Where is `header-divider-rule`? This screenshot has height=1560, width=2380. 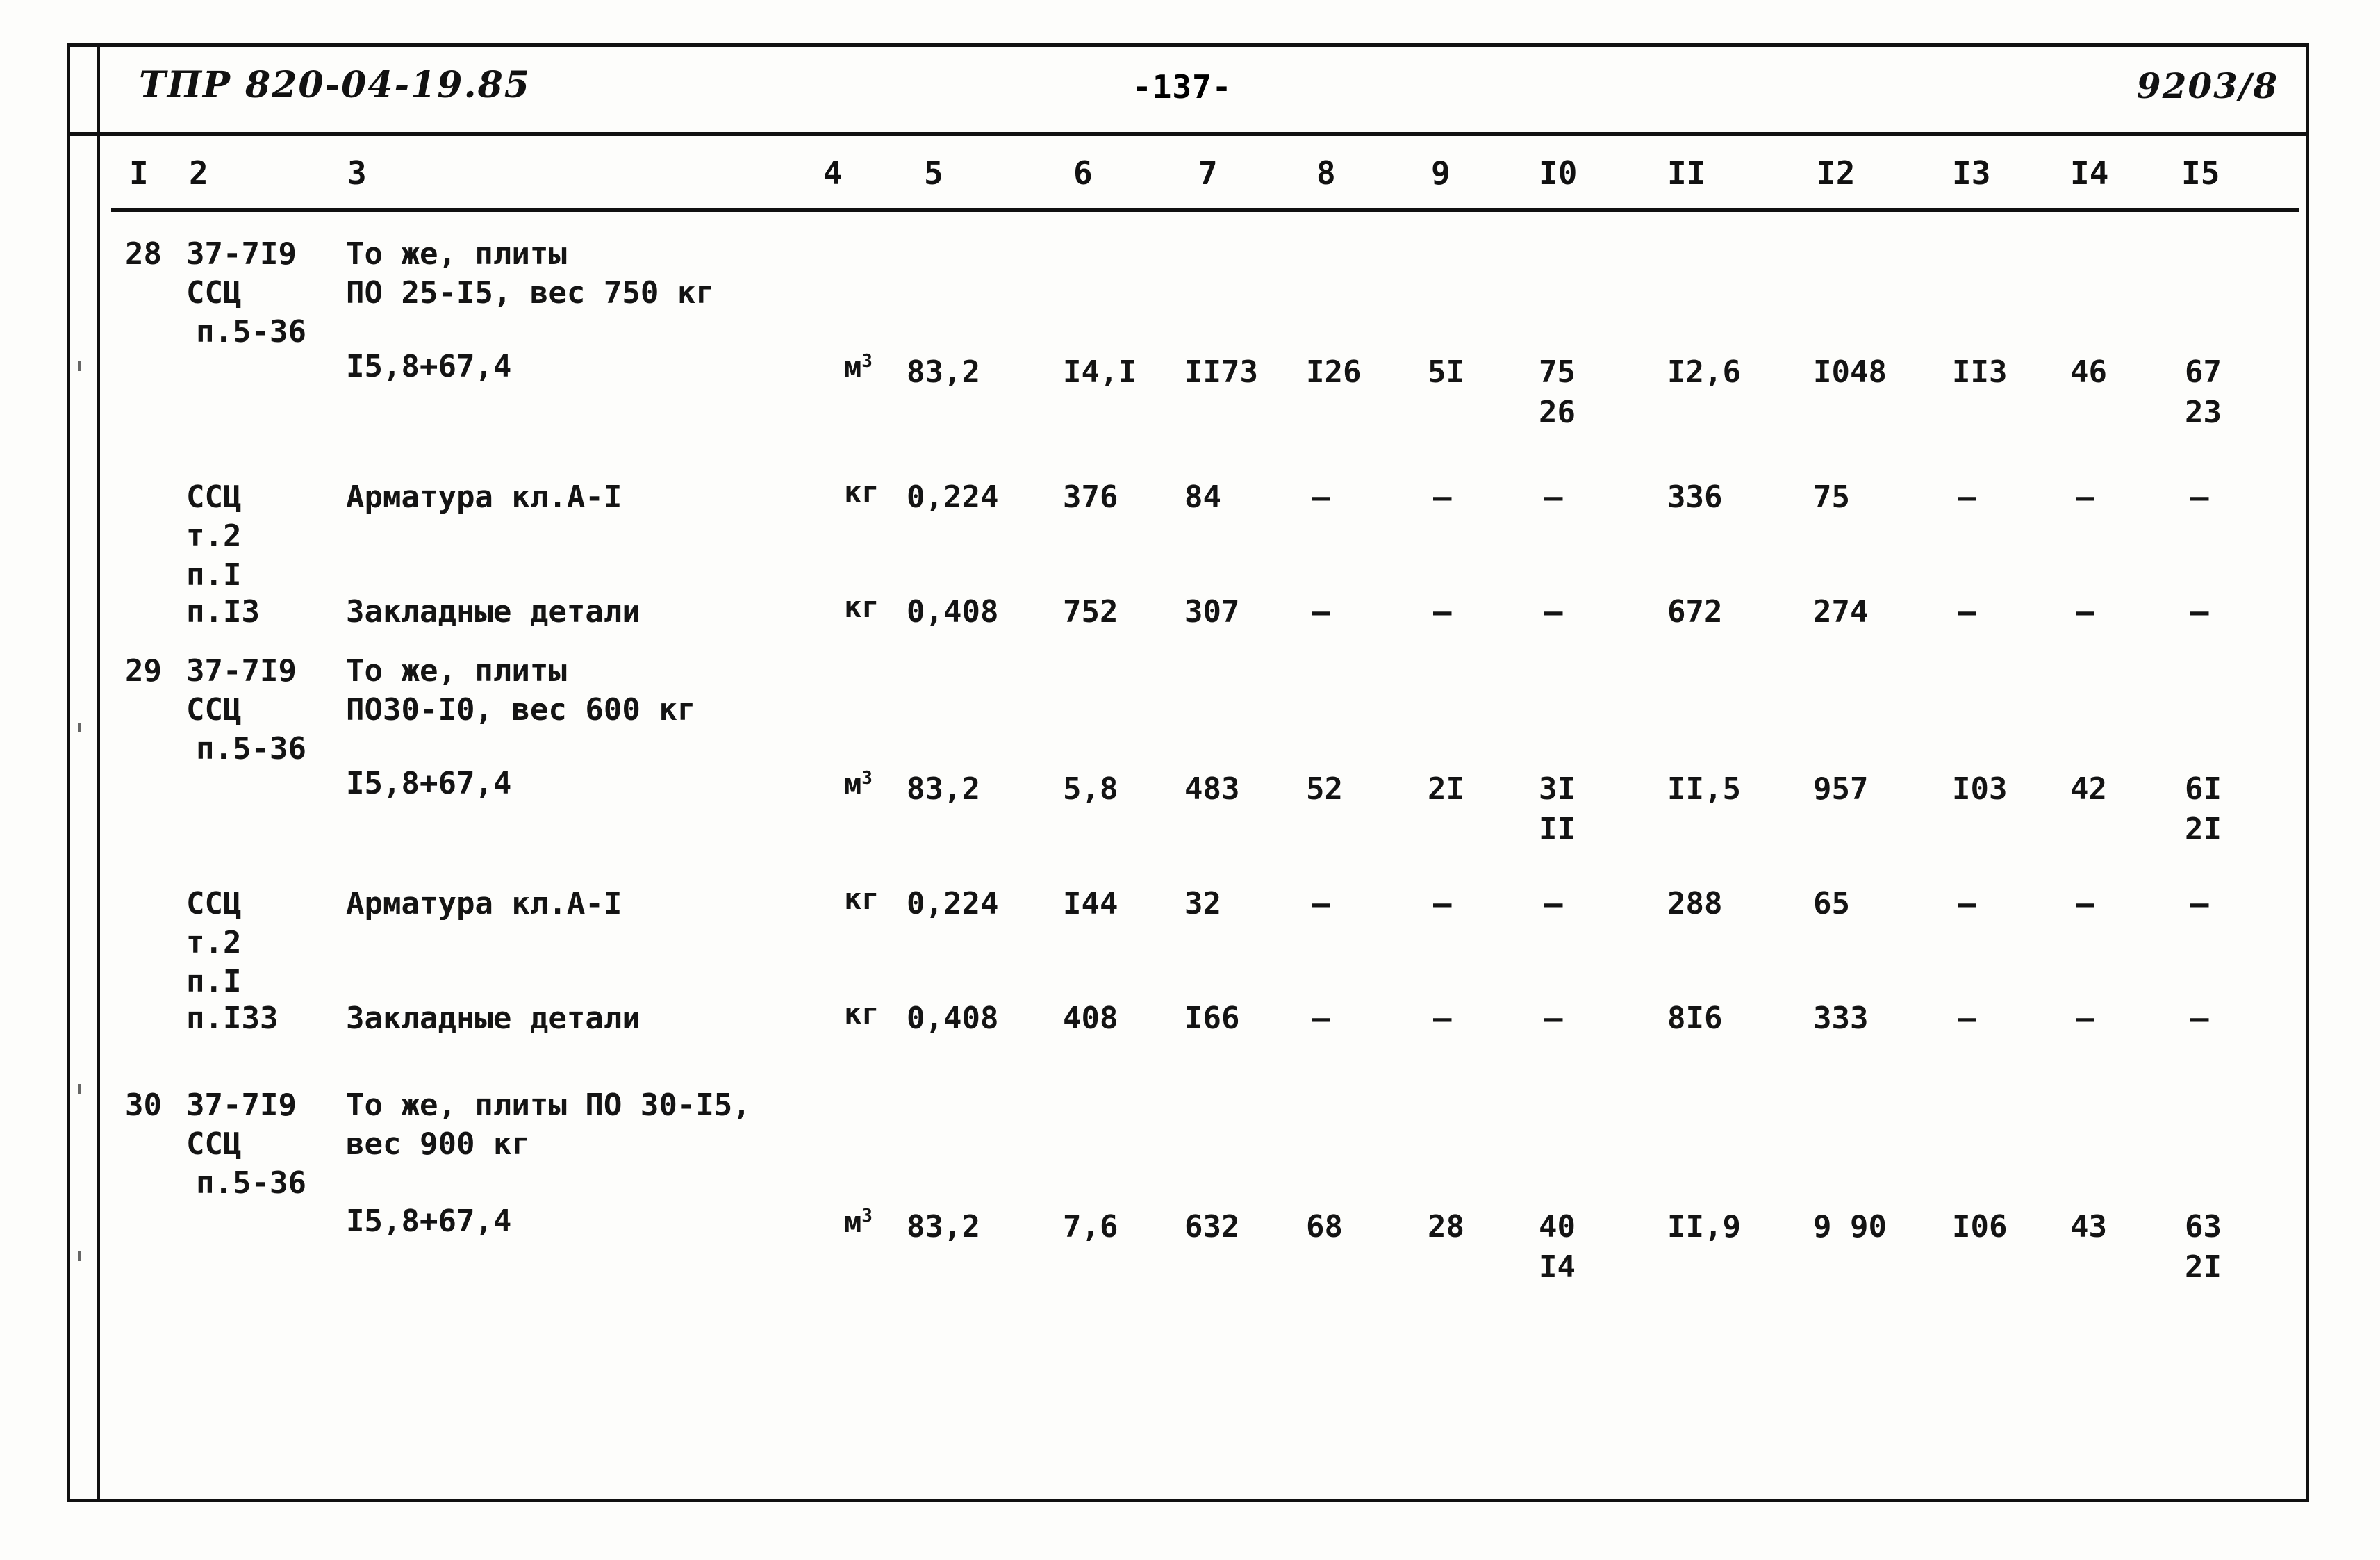 header-divider-rule is located at coordinates (1188, 134).